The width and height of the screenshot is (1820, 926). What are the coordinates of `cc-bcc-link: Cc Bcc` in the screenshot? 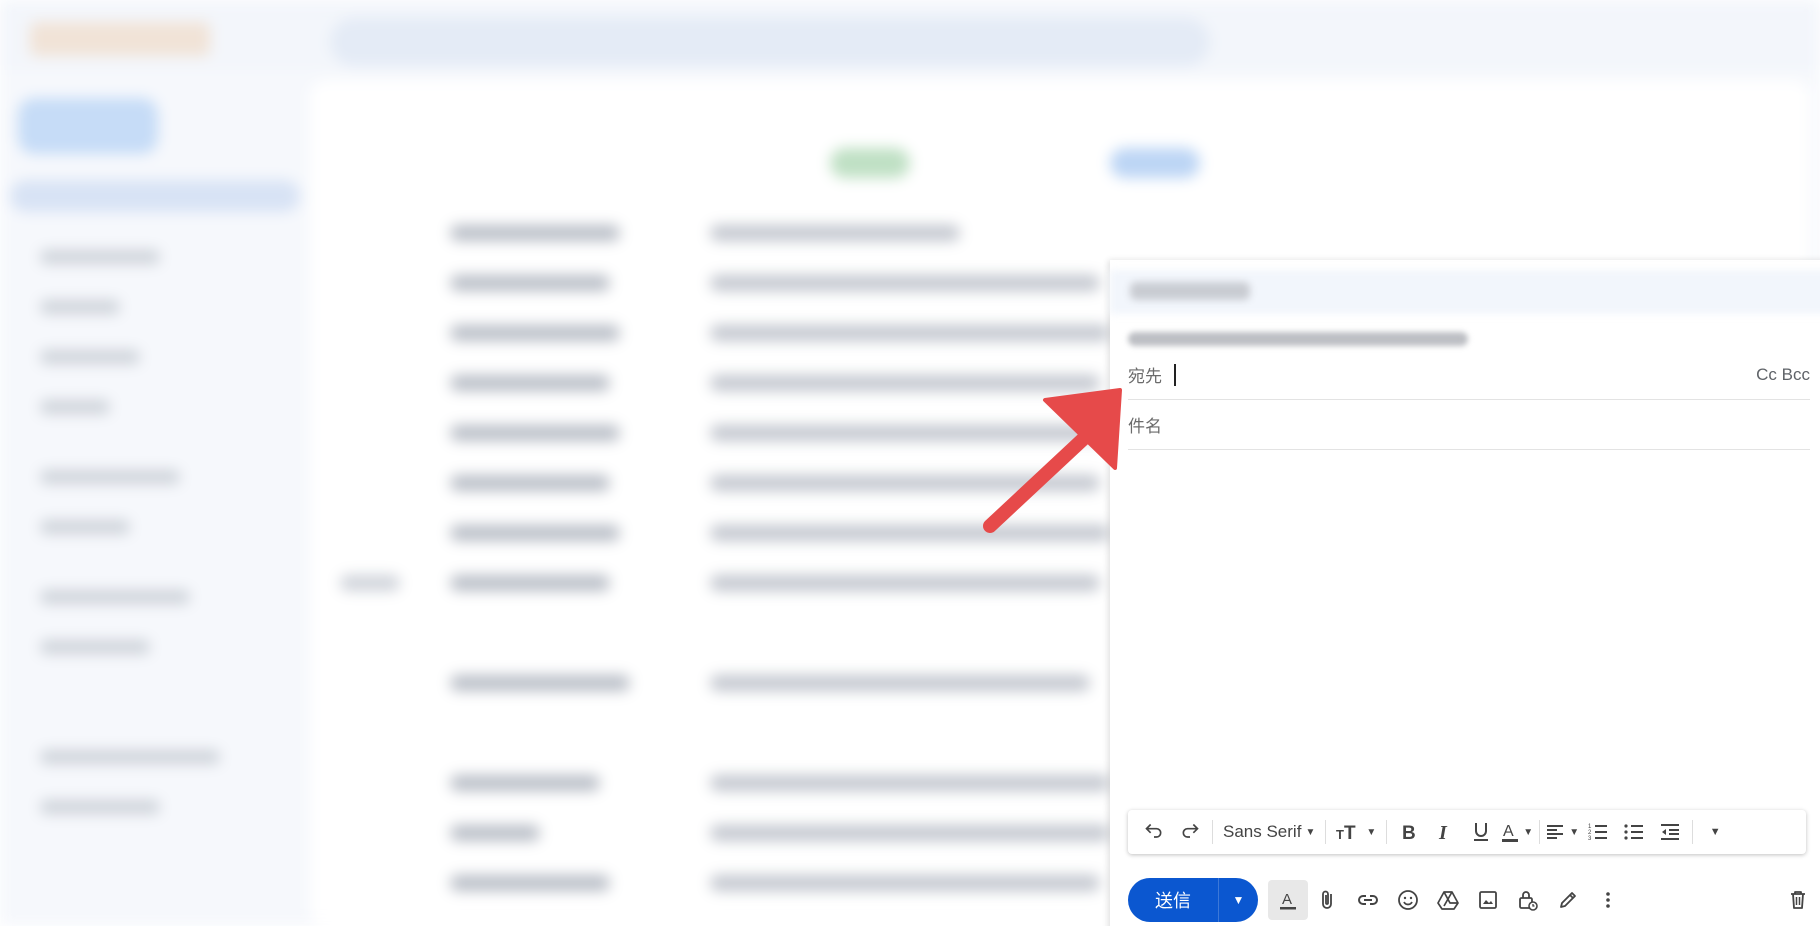 It's located at (1783, 375).